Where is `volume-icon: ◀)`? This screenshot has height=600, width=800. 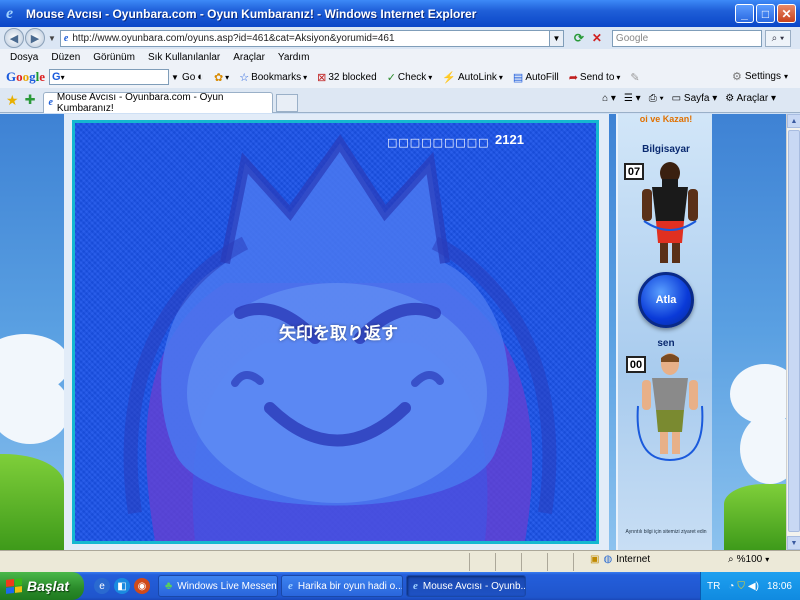
volume-icon: ◀) is located at coordinates (753, 586).